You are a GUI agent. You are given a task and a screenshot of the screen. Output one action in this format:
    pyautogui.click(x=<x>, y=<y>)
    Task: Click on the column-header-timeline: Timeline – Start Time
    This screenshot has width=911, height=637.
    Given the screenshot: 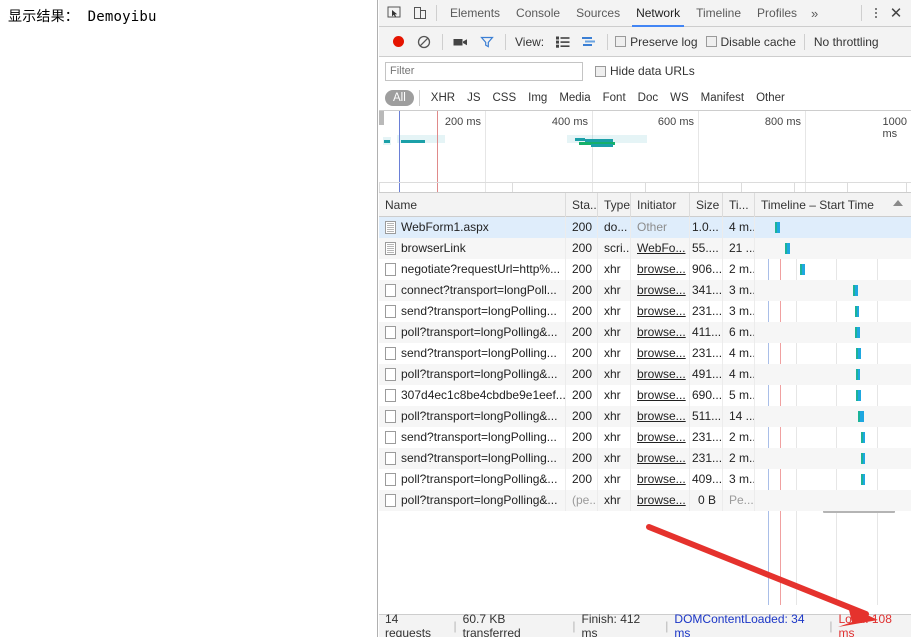 What is the action you would take?
    pyautogui.click(x=833, y=205)
    